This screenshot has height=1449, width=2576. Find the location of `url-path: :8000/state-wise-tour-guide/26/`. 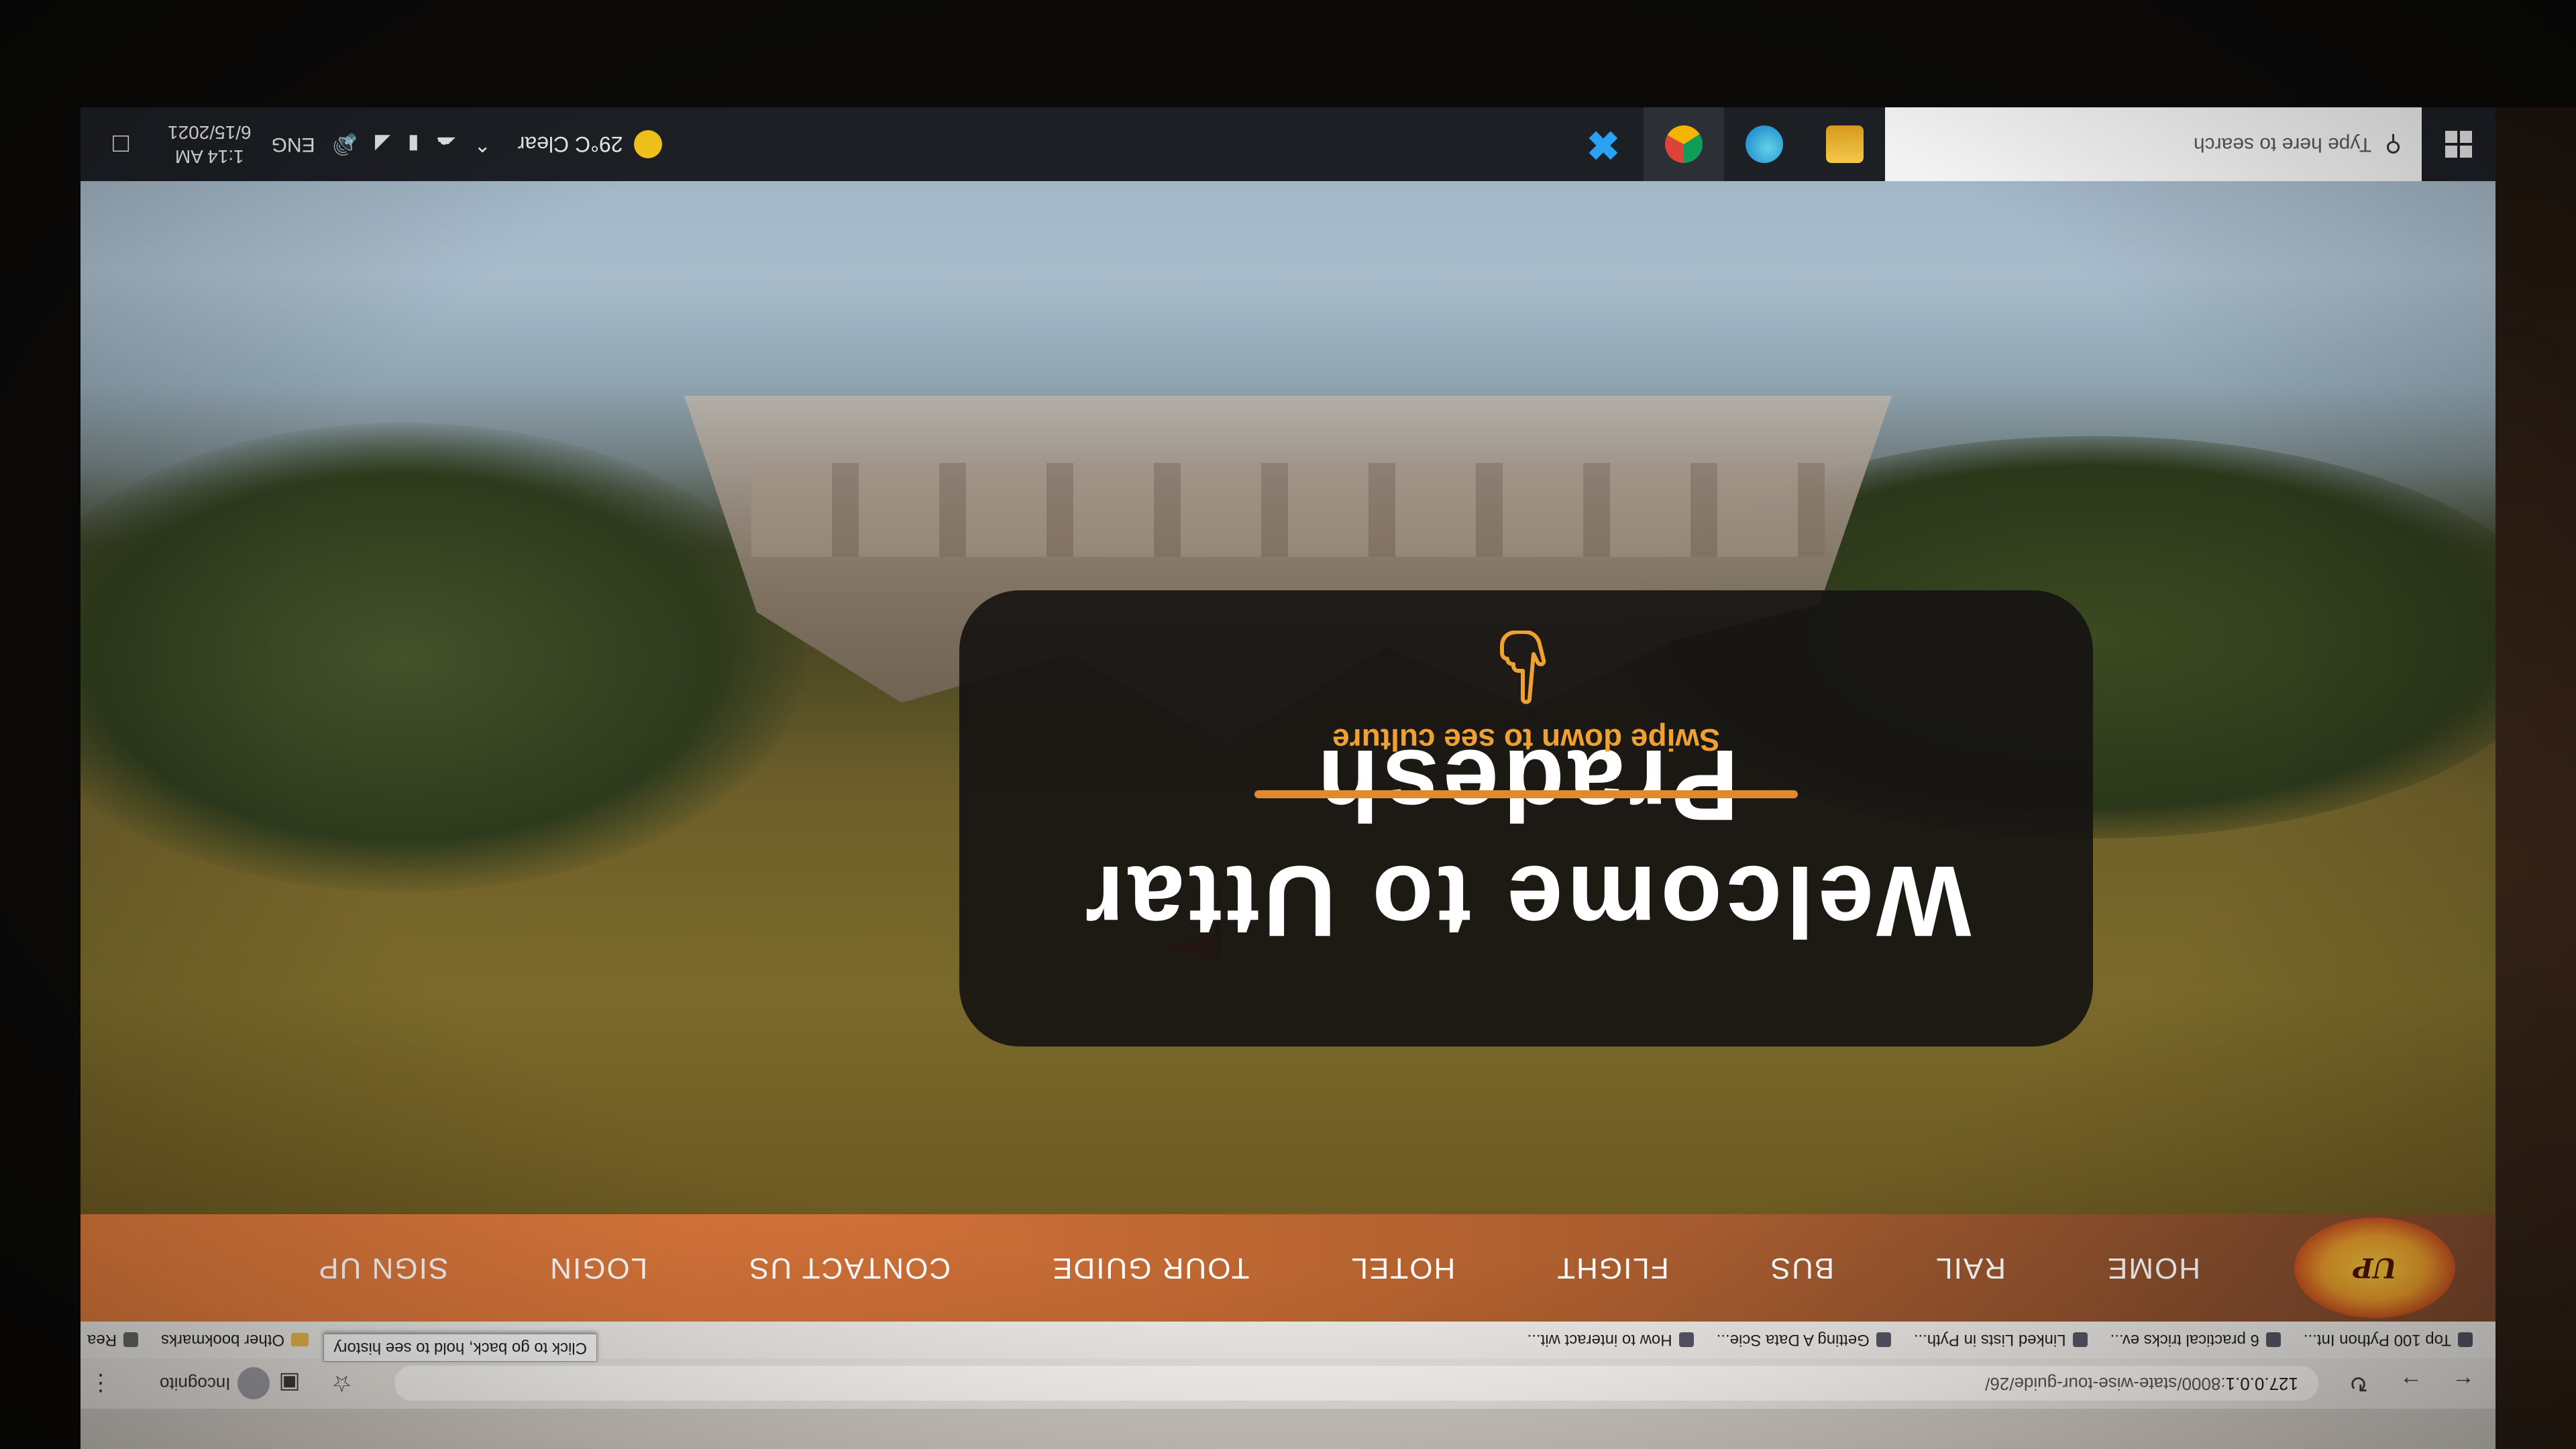

url-path: :8000/state-wise-tour-guide/26/ is located at coordinates (2105, 1384).